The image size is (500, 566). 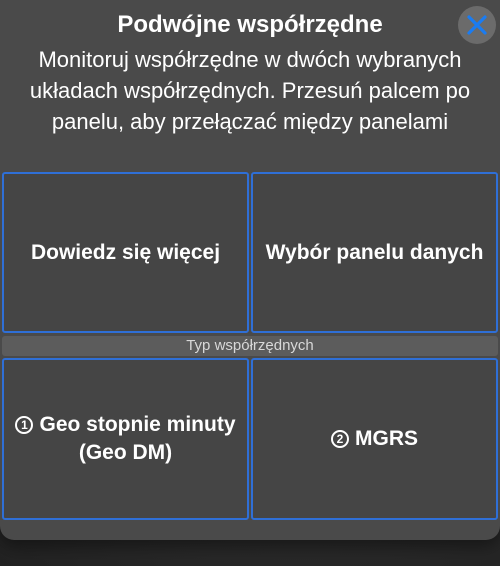 I want to click on close-button, so click(x=477, y=25).